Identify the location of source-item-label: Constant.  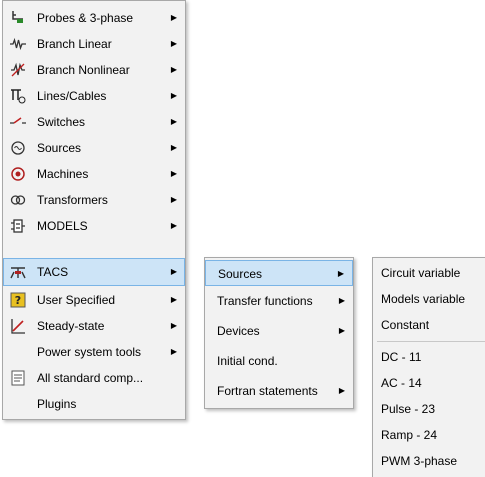
(405, 325).